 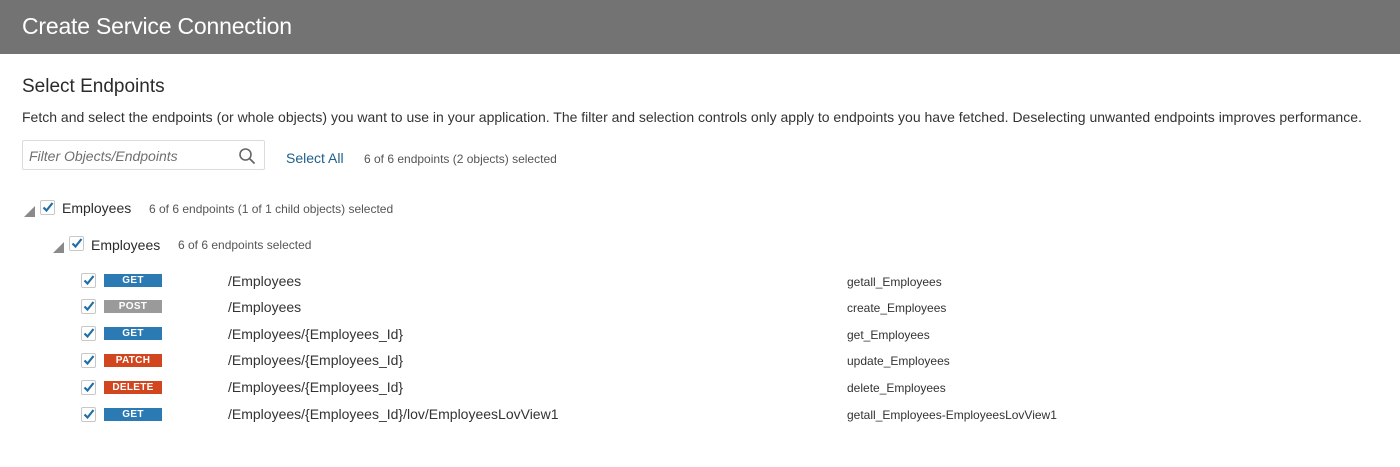 What do you see at coordinates (133, 306) in the screenshot?
I see `method-badge-post: POST` at bounding box center [133, 306].